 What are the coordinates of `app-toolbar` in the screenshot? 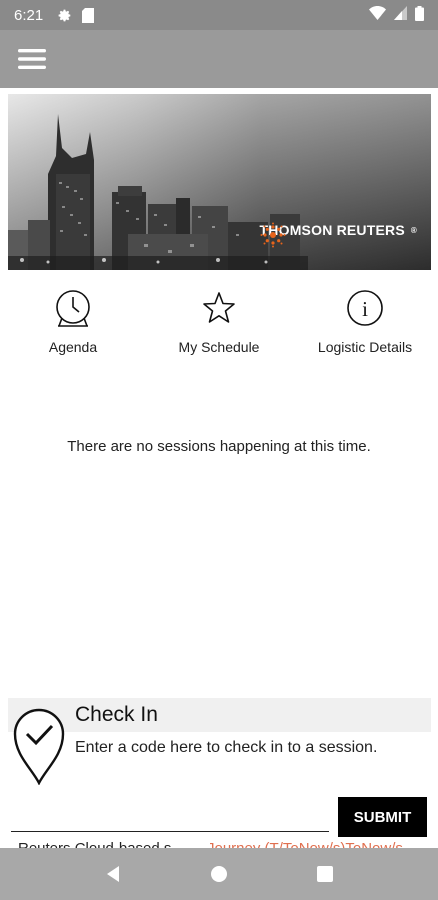 It's located at (219, 59).